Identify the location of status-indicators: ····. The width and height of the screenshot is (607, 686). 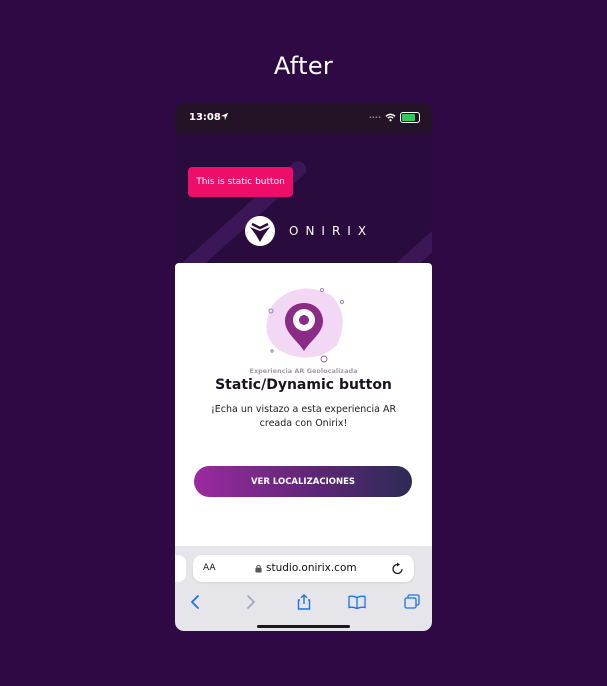
(394, 117).